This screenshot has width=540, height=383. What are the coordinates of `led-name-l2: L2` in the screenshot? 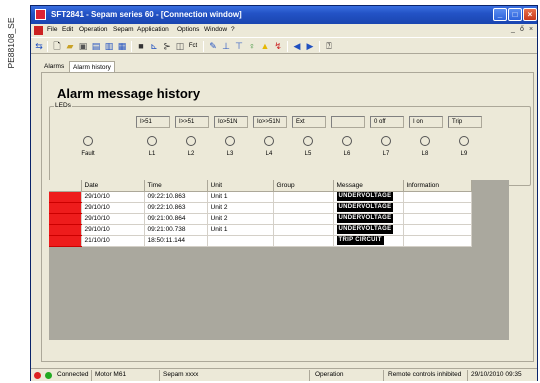 It's located at (191, 154).